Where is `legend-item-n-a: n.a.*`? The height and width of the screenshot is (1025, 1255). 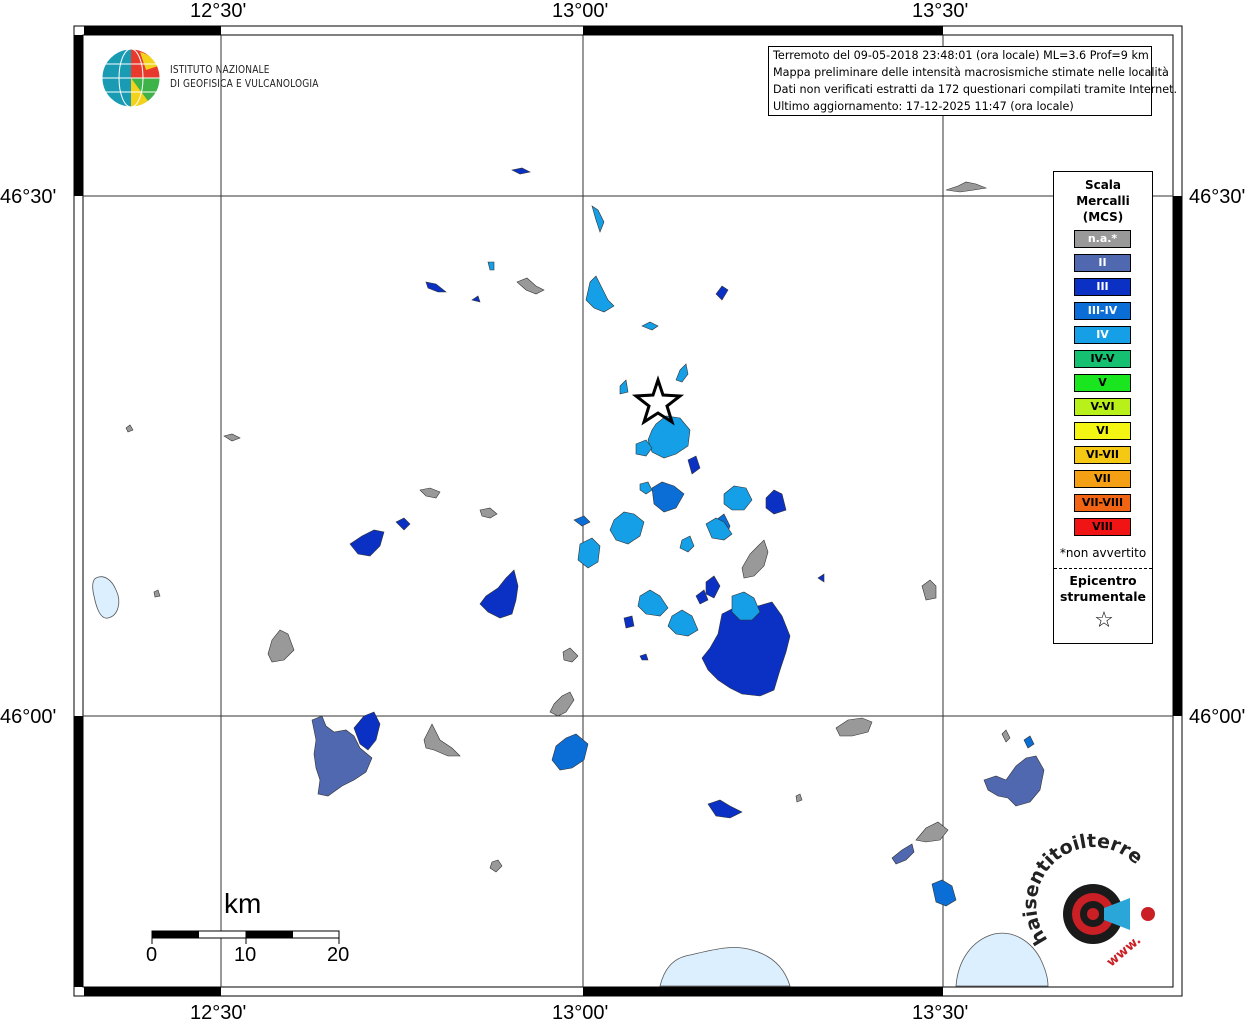
legend-item-n-a: n.a.* is located at coordinates (1102, 239).